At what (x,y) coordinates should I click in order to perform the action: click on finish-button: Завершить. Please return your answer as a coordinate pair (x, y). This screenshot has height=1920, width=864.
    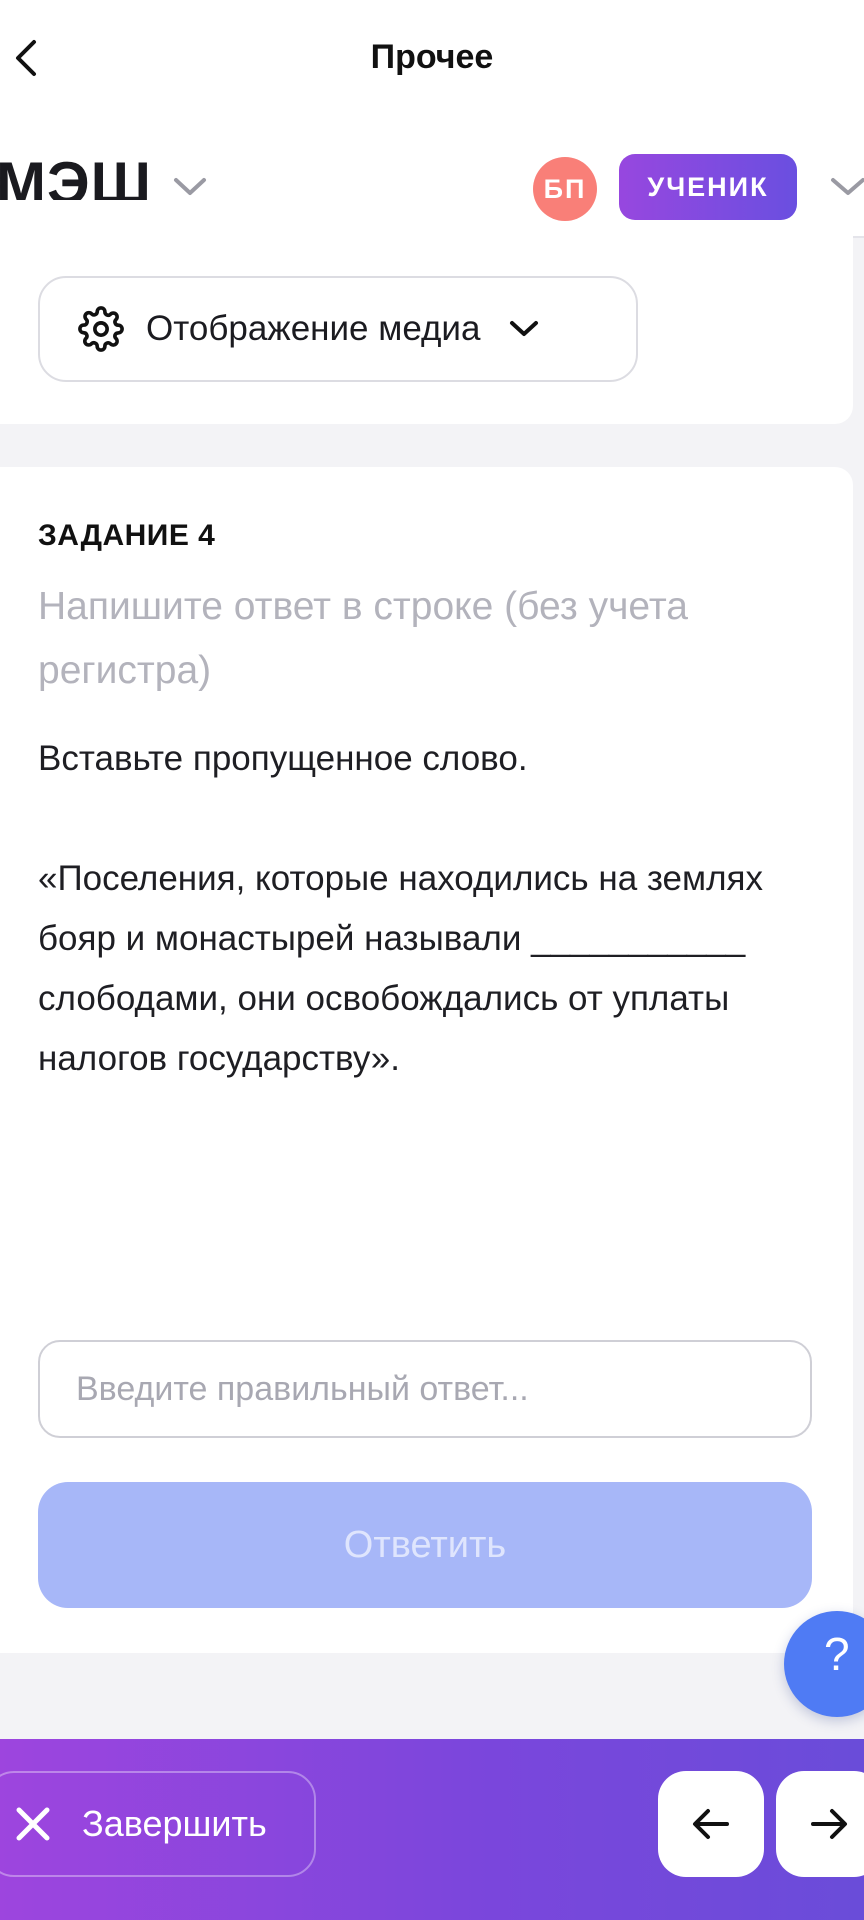
    Looking at the image, I should click on (158, 1824).